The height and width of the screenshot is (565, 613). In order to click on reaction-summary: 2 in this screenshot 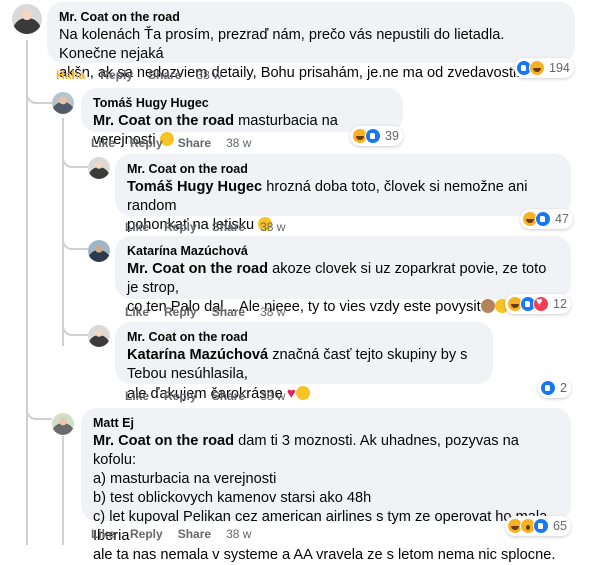, I will do `click(554, 388)`.